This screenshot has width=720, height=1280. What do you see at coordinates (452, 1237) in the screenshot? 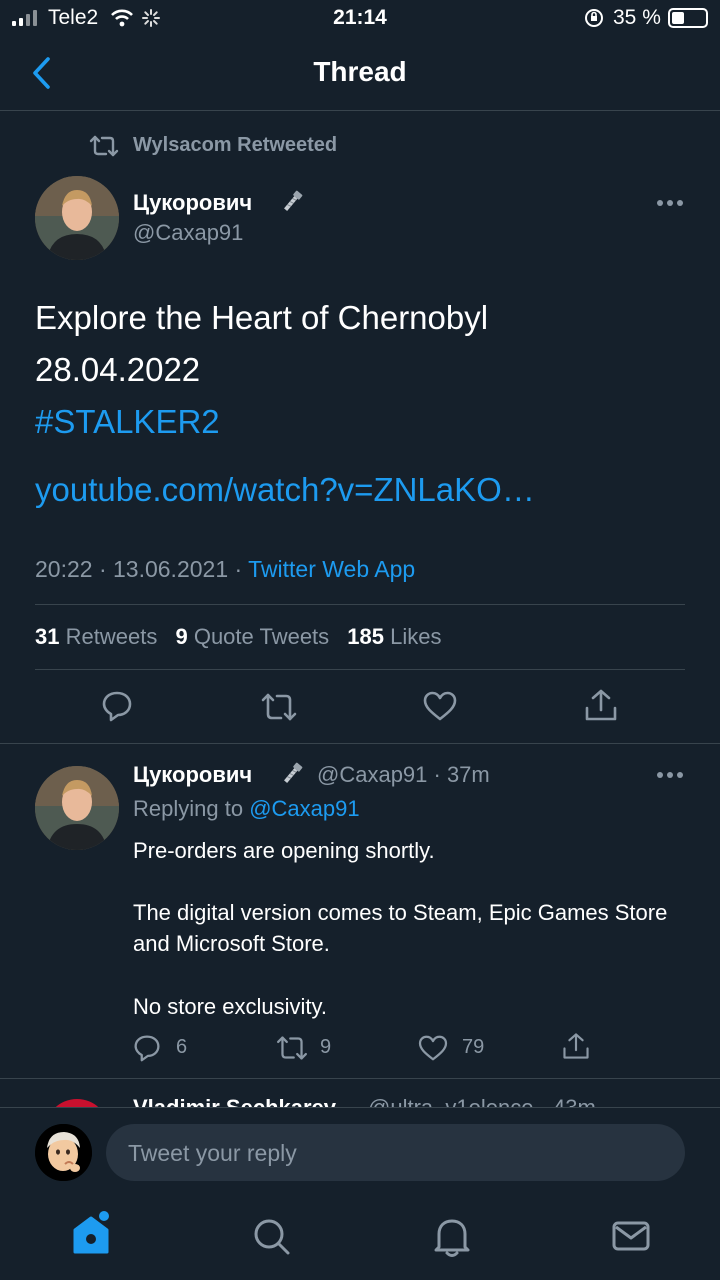
I see `notifications-icon` at bounding box center [452, 1237].